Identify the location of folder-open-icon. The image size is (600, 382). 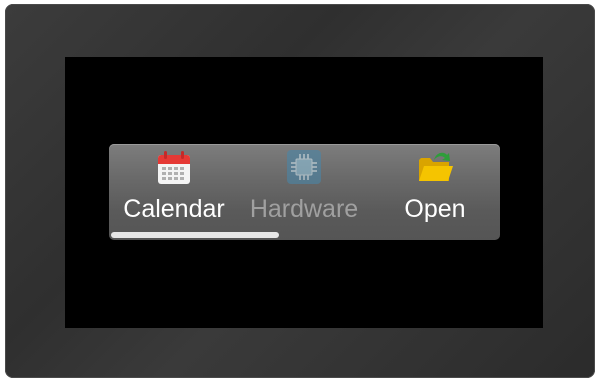
(436, 166).